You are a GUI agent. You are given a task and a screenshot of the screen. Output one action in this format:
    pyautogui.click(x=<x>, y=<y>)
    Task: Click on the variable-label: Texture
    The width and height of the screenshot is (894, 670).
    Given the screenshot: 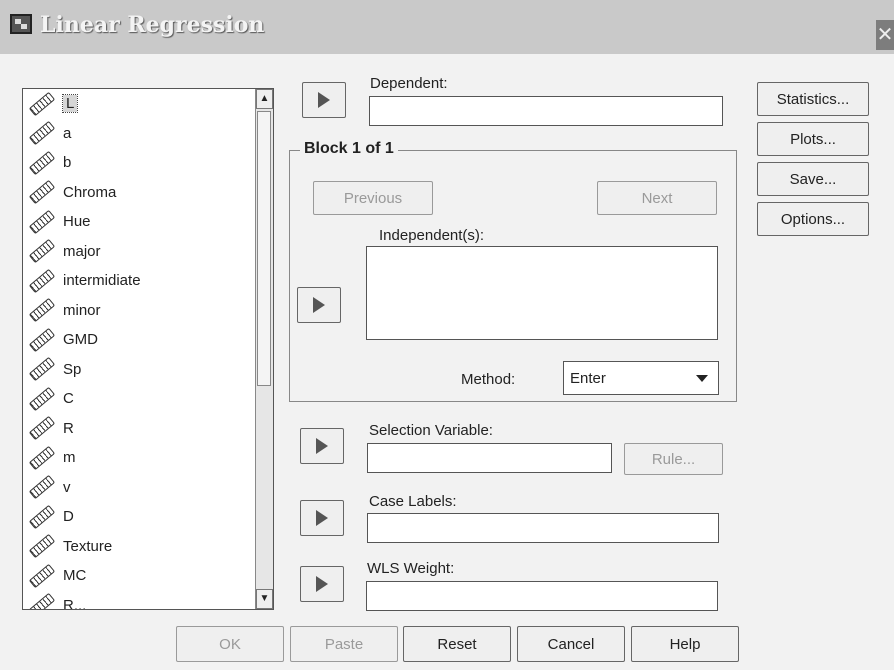 What is the action you would take?
    pyautogui.click(x=88, y=546)
    